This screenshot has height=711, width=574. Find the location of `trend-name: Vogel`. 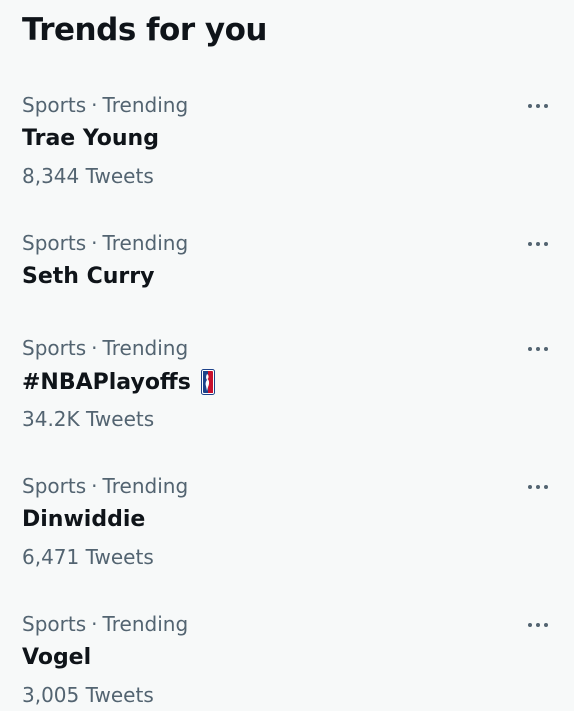

trend-name: Vogel is located at coordinates (56, 657).